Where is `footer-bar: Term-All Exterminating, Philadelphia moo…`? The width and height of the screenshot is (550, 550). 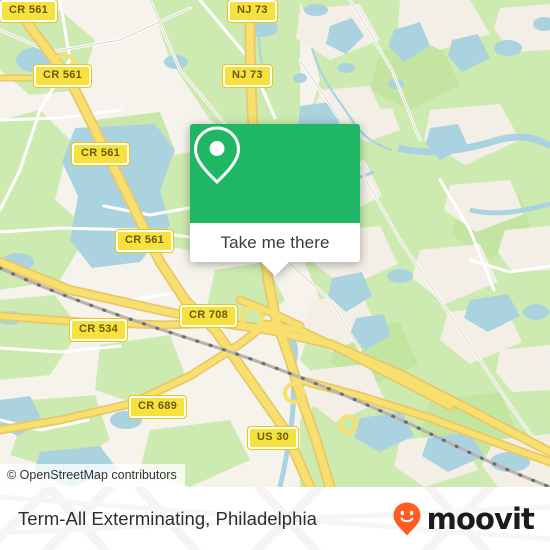
footer-bar: Term-All Exterminating, Philadelphia moo… is located at coordinates (275, 518).